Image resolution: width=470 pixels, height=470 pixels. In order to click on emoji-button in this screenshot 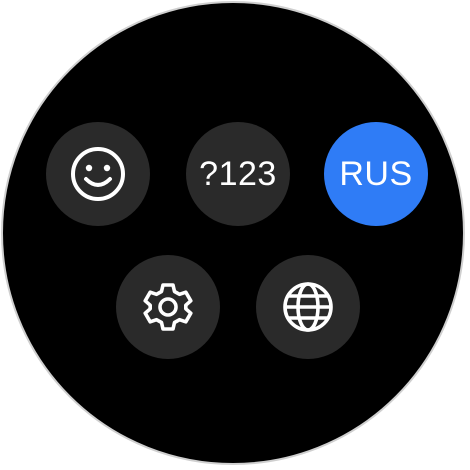, I will do `click(98, 174)`.